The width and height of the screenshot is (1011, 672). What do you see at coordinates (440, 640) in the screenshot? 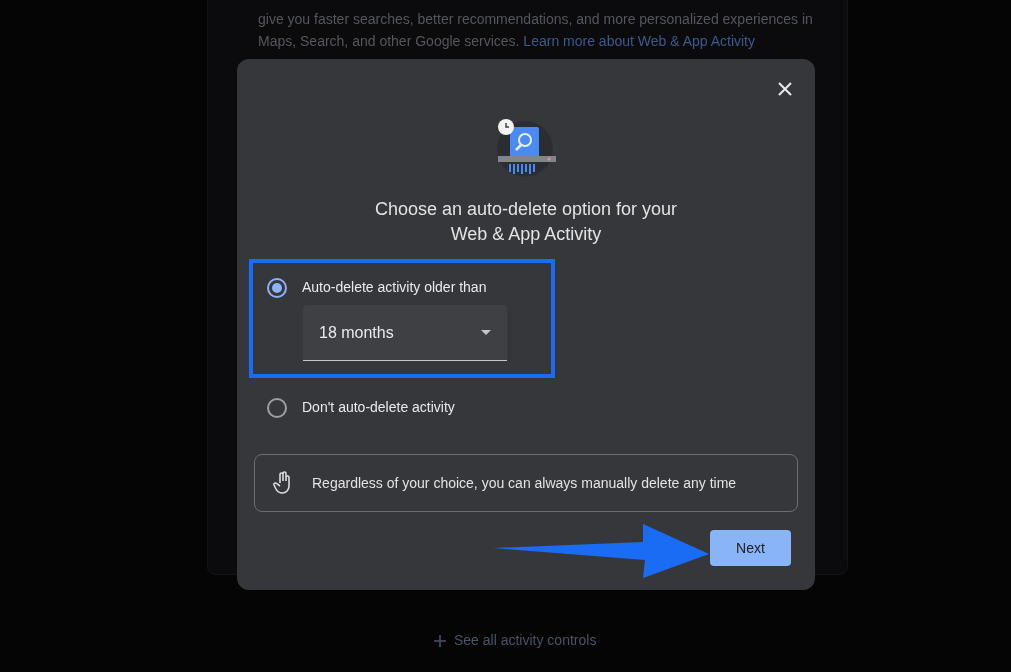
I see `plus-icon` at bounding box center [440, 640].